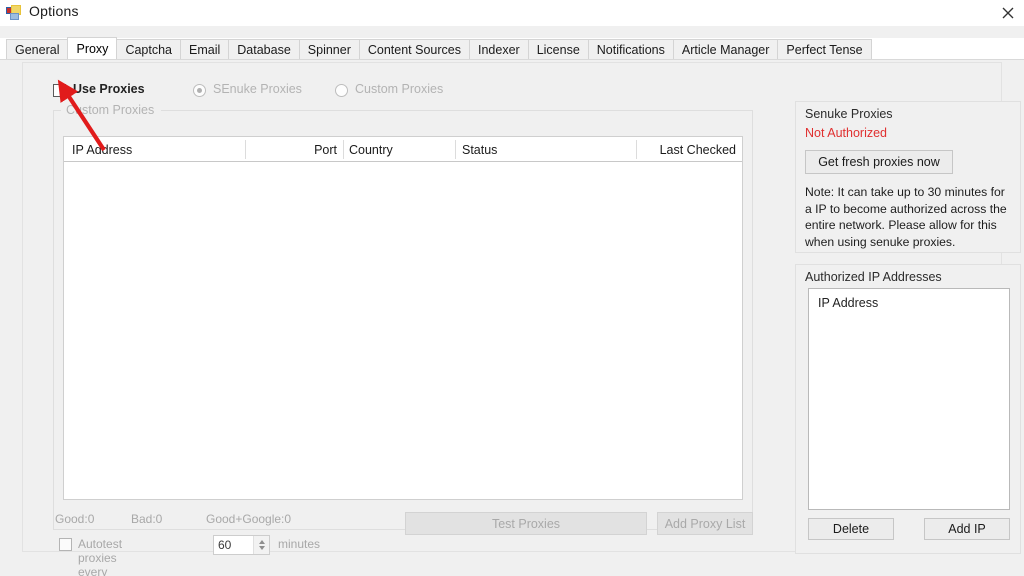 The width and height of the screenshot is (1024, 576). Describe the element at coordinates (879, 162) in the screenshot. I see `get-fresh-proxies-button: Get fresh proxies now` at that location.